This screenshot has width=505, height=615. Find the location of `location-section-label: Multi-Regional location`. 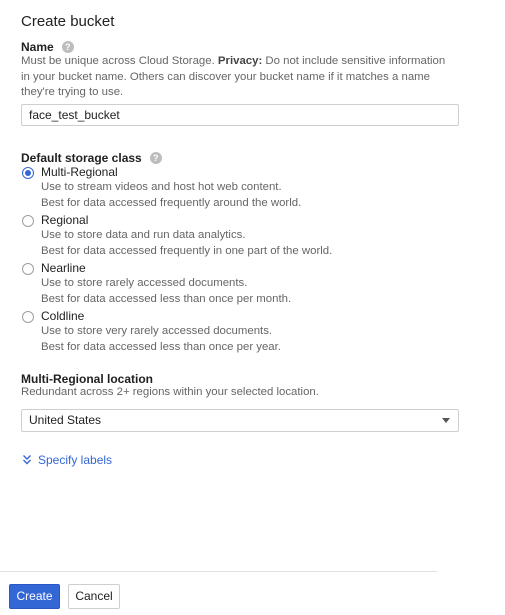

location-section-label: Multi-Regional location is located at coordinates (87, 379).